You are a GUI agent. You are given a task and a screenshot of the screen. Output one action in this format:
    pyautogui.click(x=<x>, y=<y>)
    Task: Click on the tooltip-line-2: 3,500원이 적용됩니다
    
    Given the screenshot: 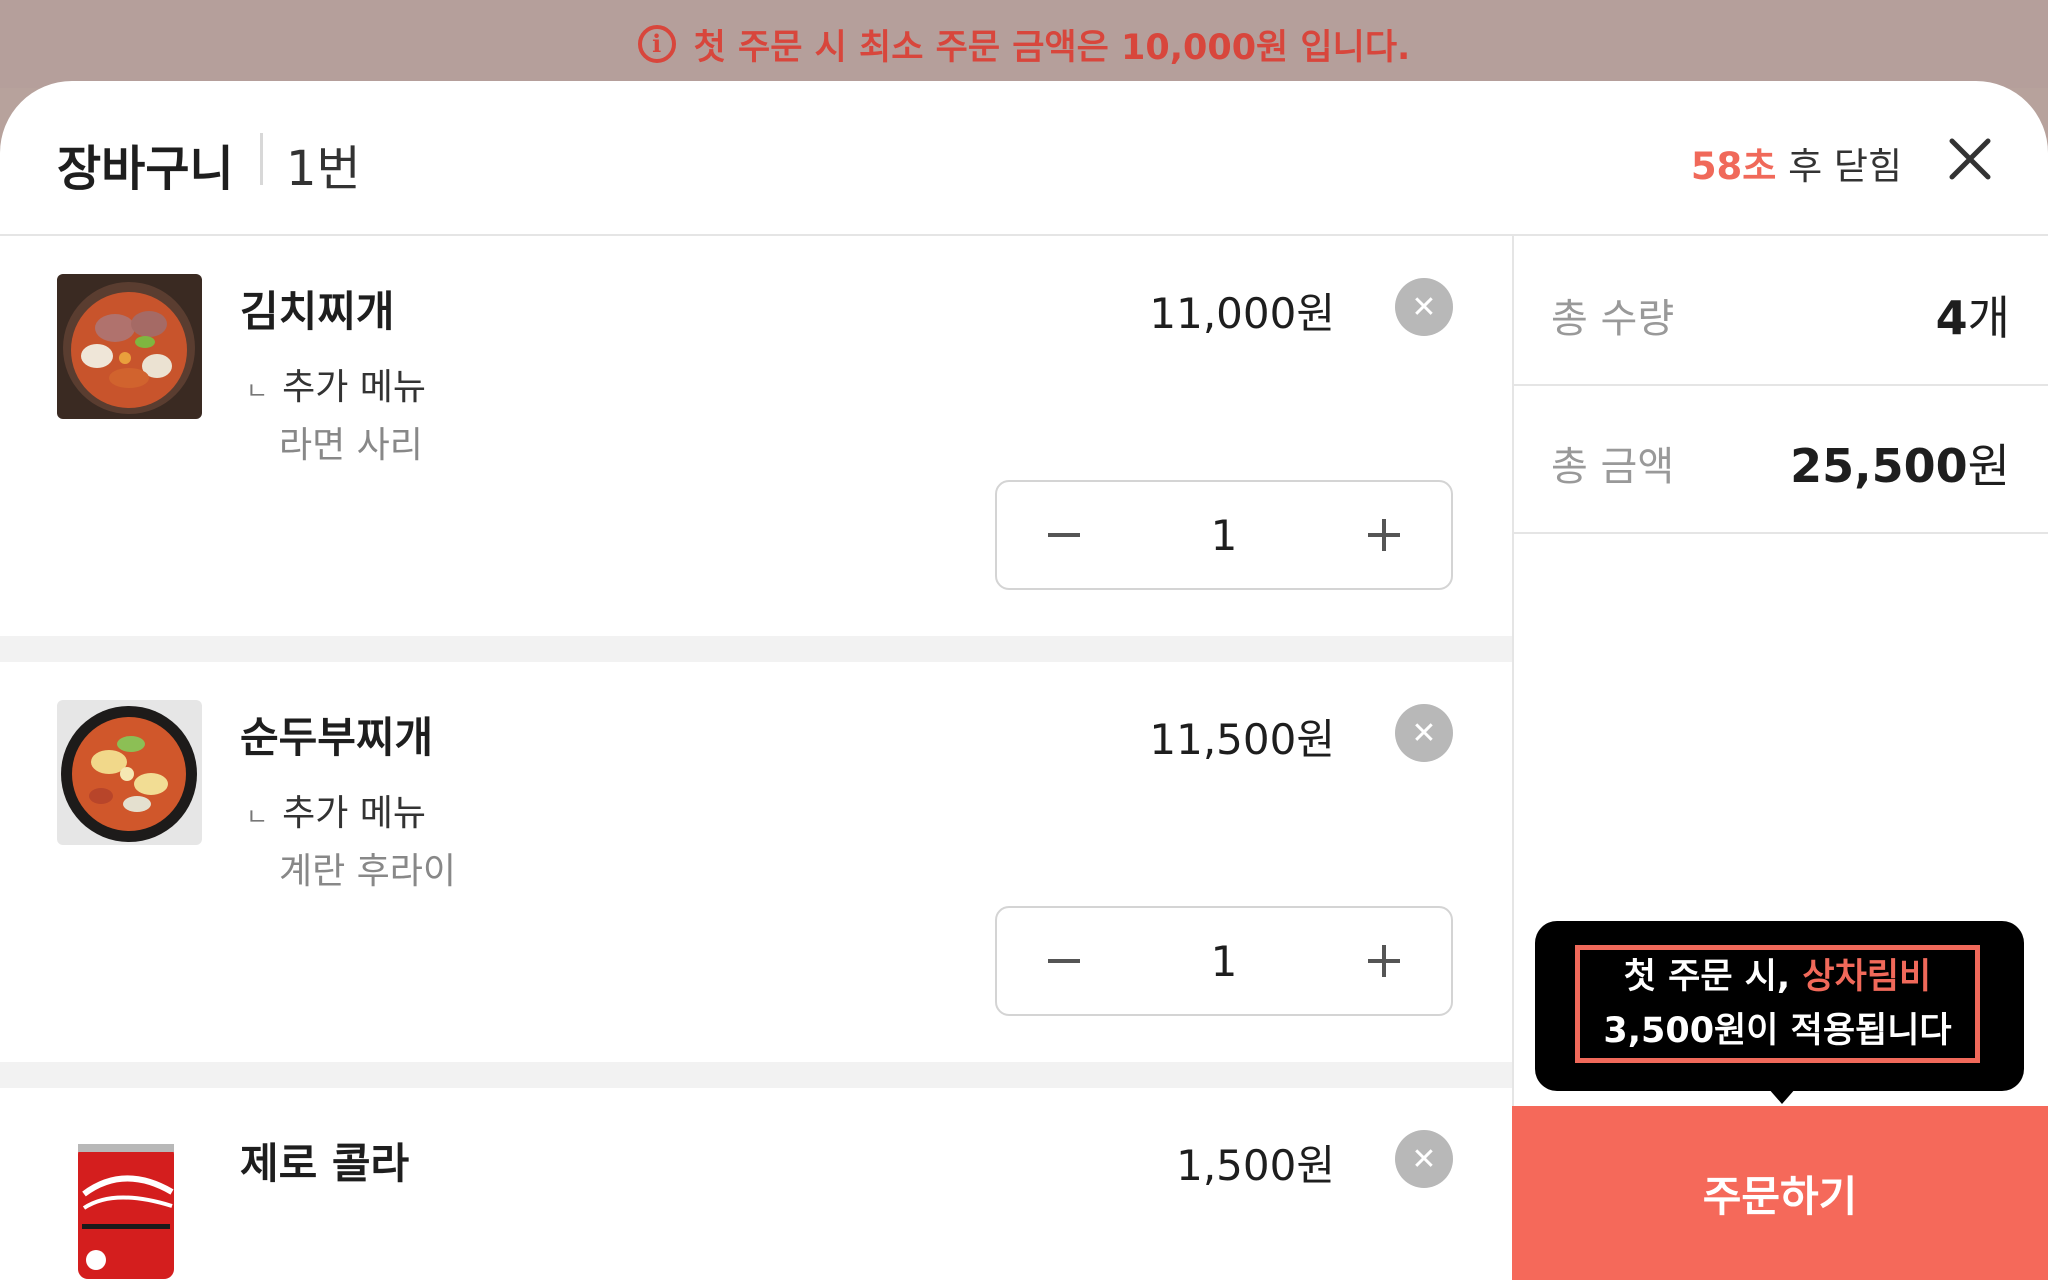 What is the action you would take?
    pyautogui.click(x=1777, y=1031)
    